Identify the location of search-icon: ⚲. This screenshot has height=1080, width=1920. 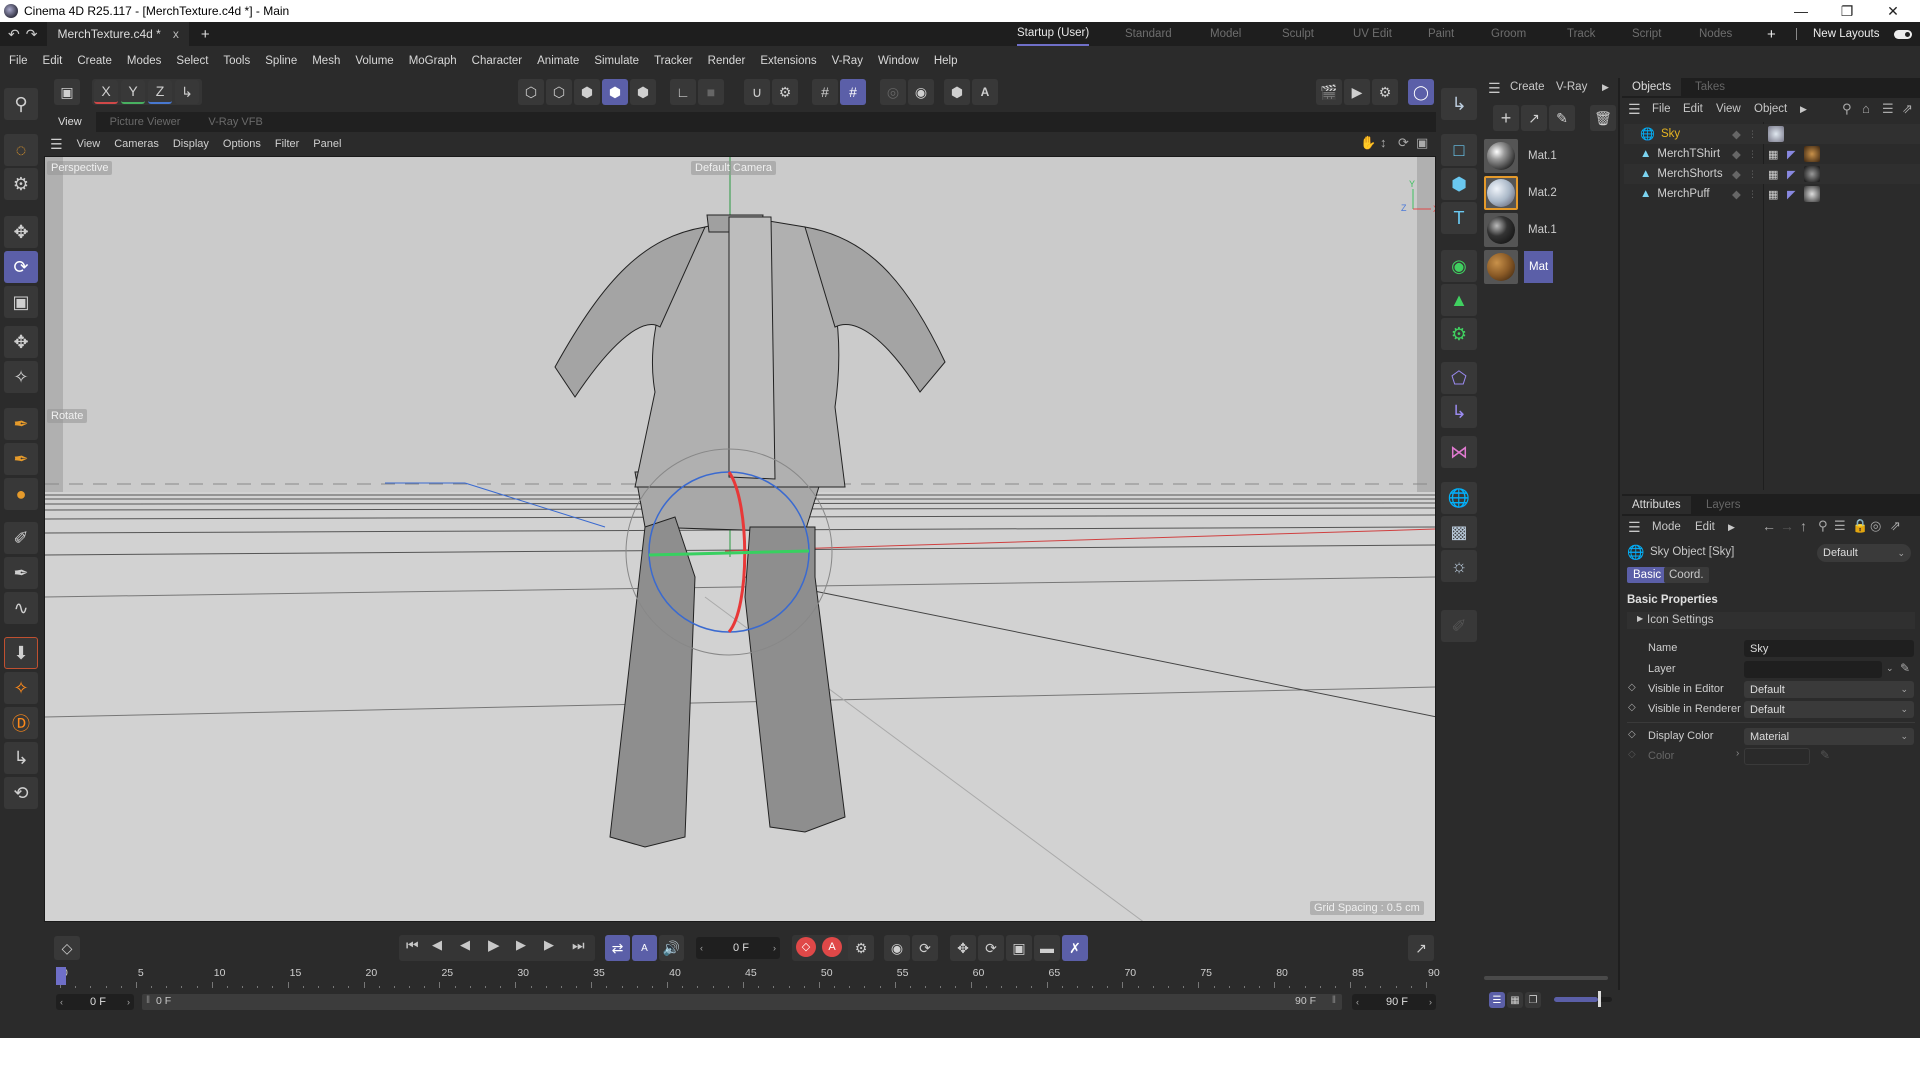
(21, 104).